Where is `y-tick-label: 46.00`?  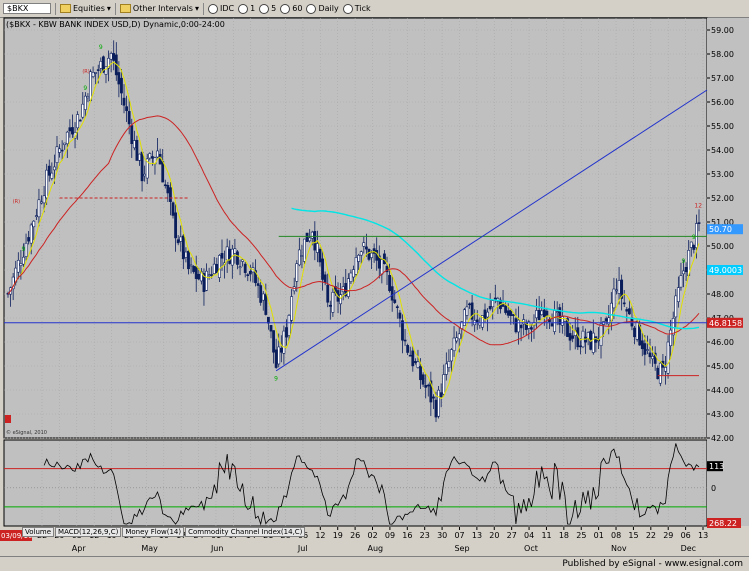
y-tick-label: 46.00 is located at coordinates (722, 342).